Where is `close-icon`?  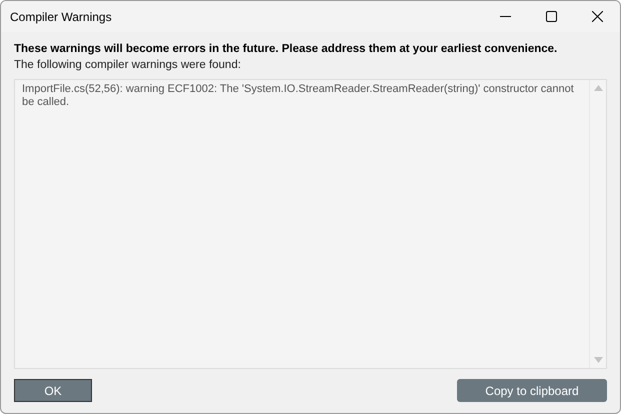
close-icon is located at coordinates (597, 16).